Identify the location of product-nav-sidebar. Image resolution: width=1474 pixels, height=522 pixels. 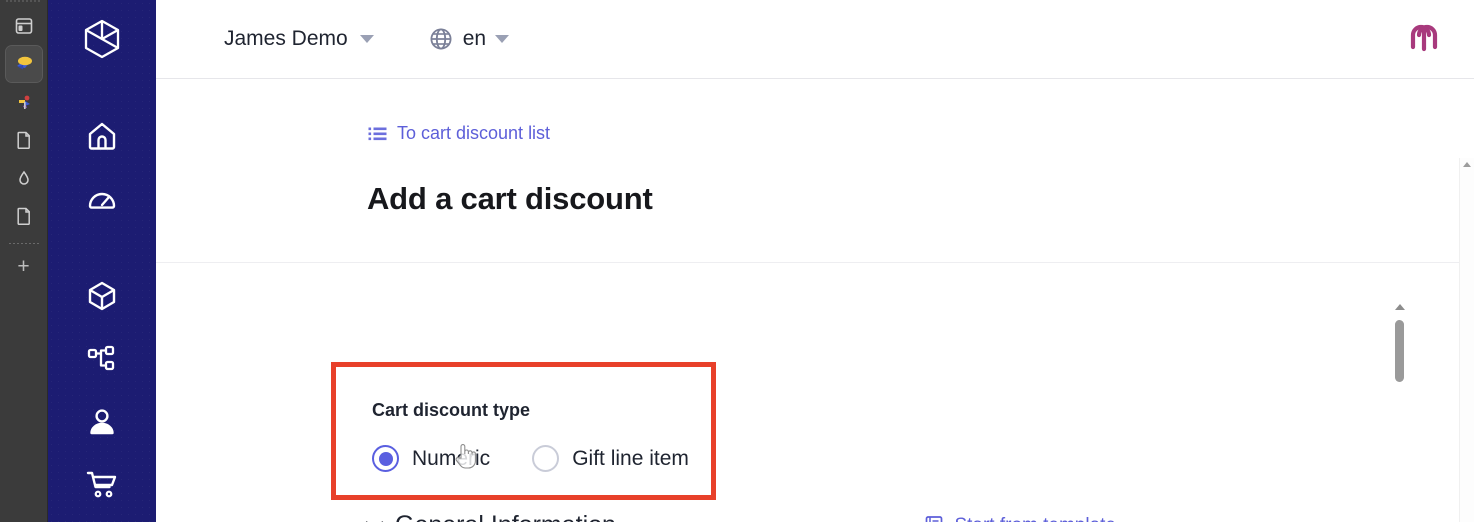
(102, 261).